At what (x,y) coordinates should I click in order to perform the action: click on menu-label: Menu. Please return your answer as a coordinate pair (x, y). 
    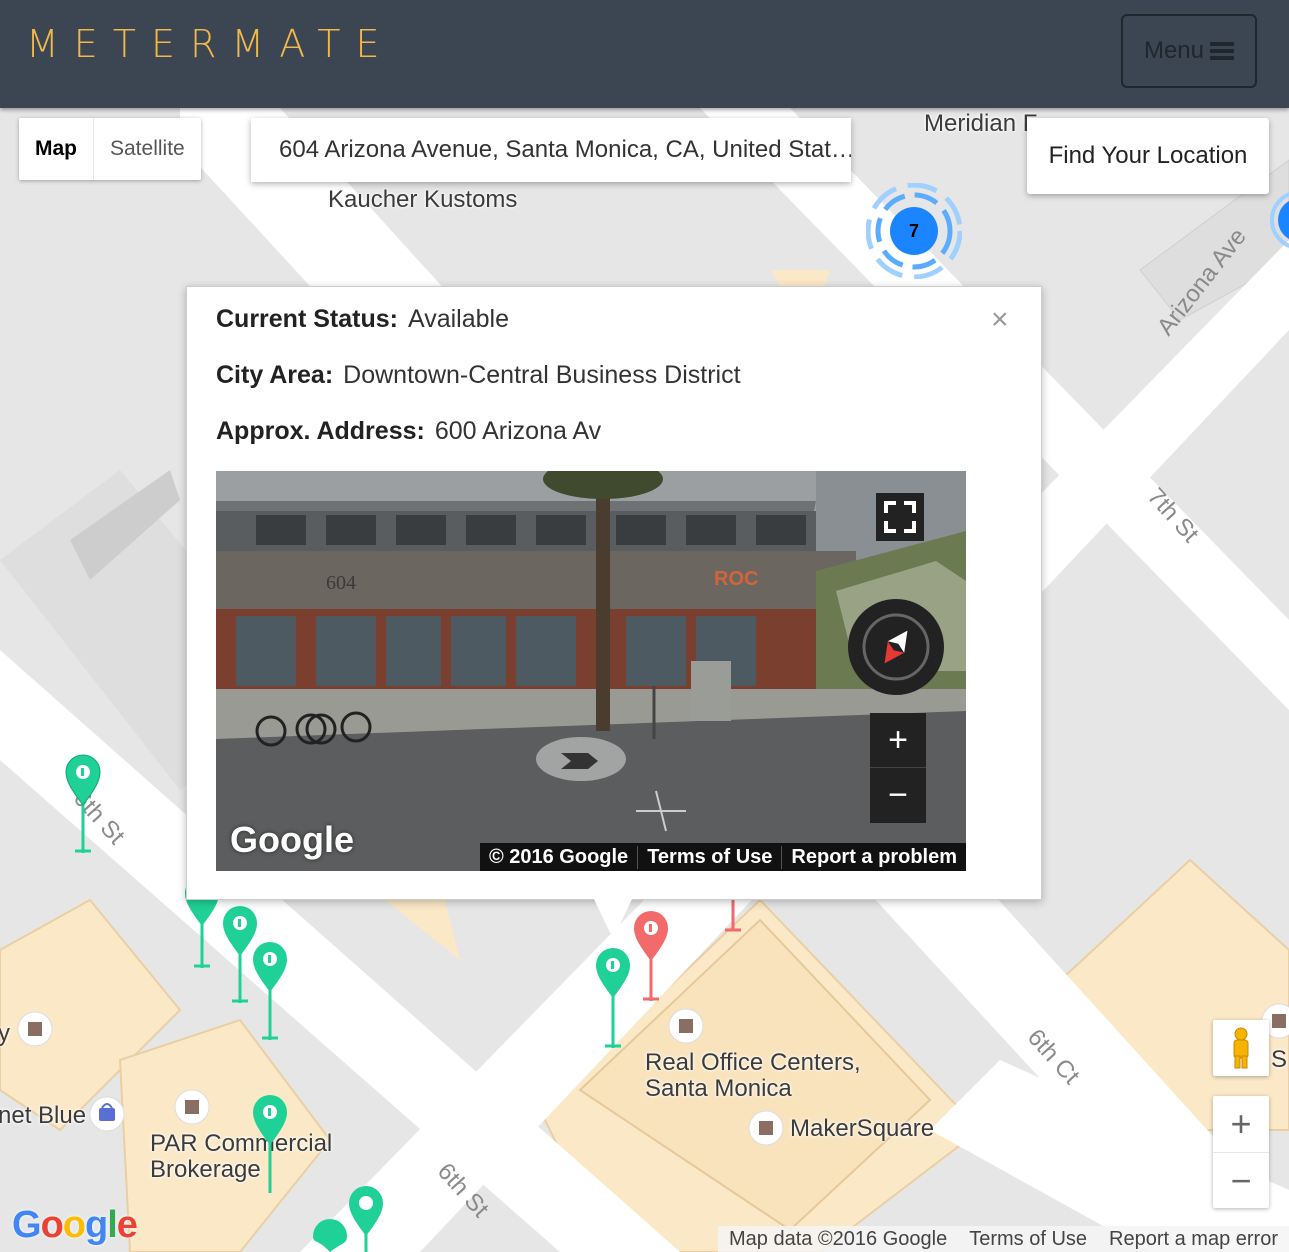
    Looking at the image, I should click on (1174, 50).